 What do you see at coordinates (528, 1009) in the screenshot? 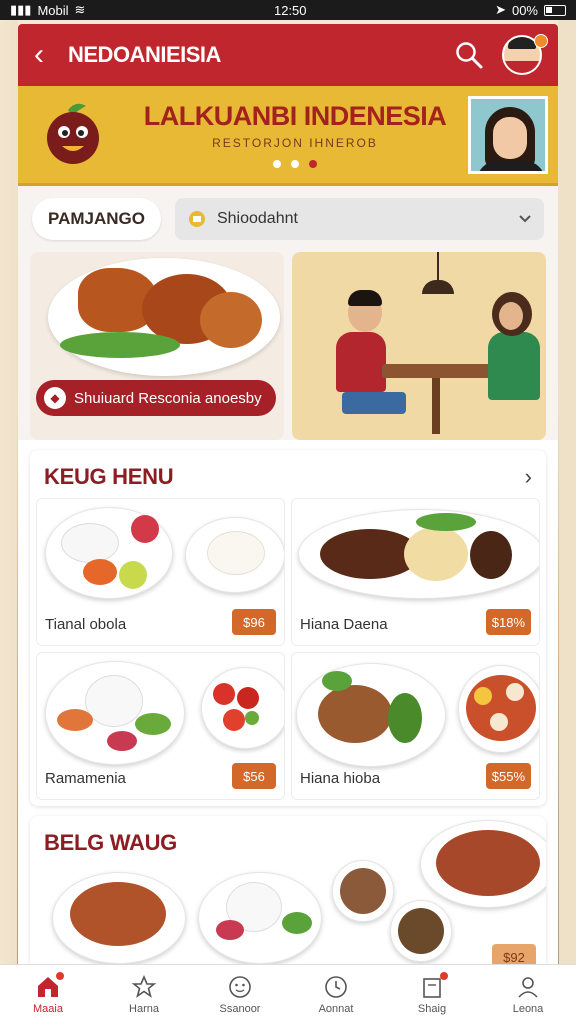
I see `nav-label: Leona` at bounding box center [528, 1009].